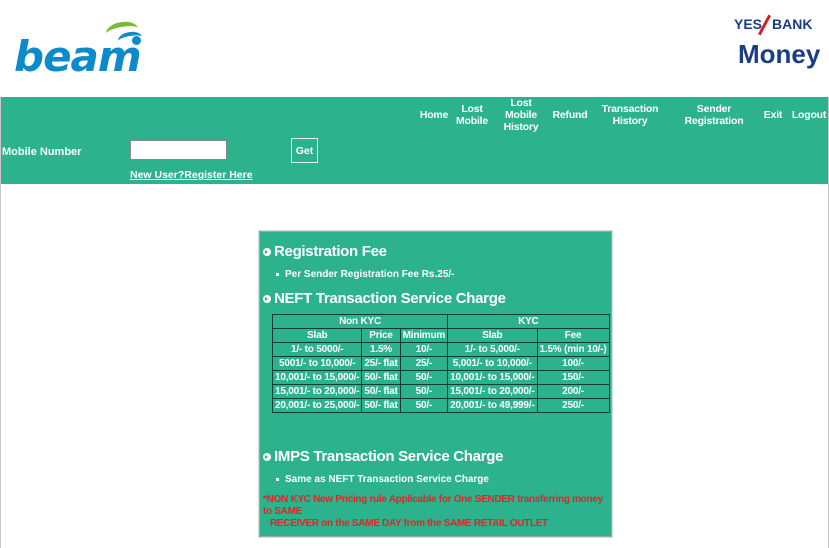 The height and width of the screenshot is (548, 829). I want to click on nav-exit: Exit, so click(773, 114).